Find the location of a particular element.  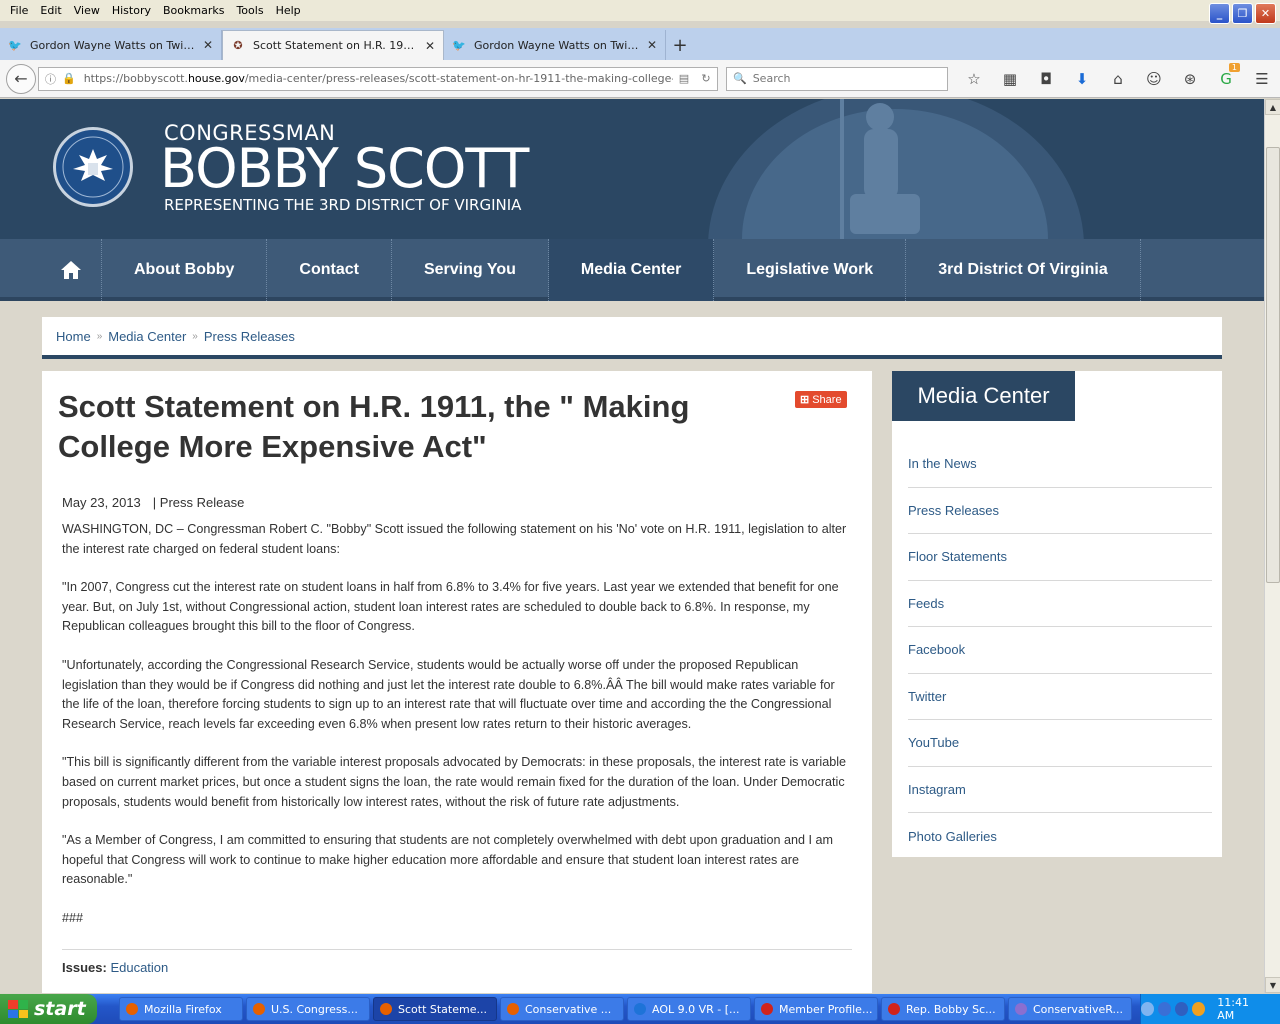

tray-shield-icon is located at coordinates (1199, 1009).